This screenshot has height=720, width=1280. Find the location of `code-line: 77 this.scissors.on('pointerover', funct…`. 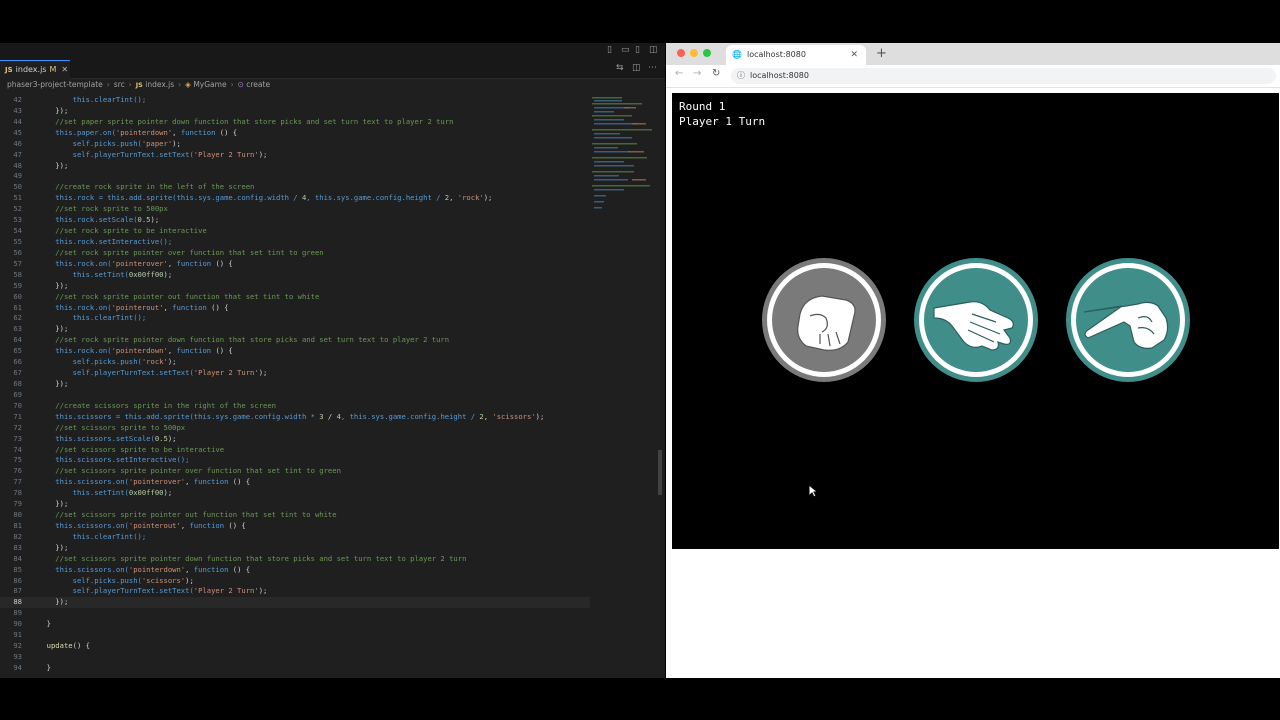

code-line: 77 this.scissors.on('pointerover', funct… is located at coordinates (295, 482).